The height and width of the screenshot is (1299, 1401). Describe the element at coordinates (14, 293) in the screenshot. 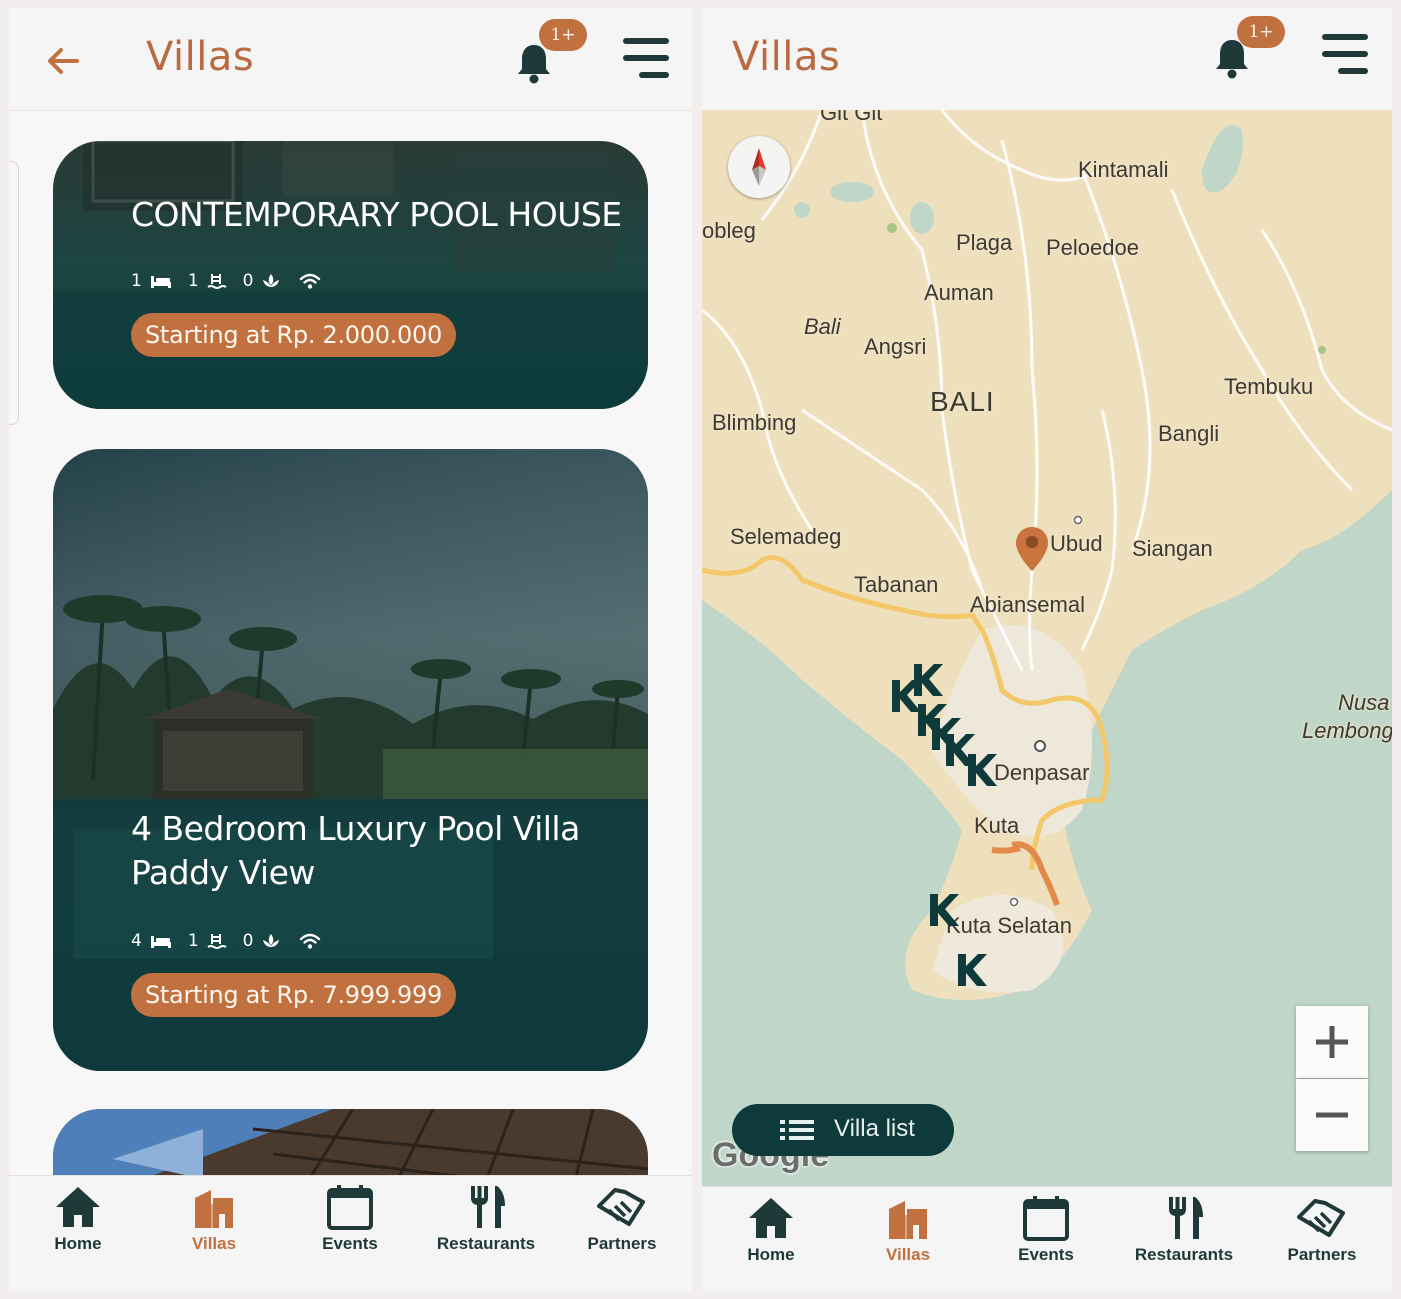

I see `side-drawer-handle` at that location.